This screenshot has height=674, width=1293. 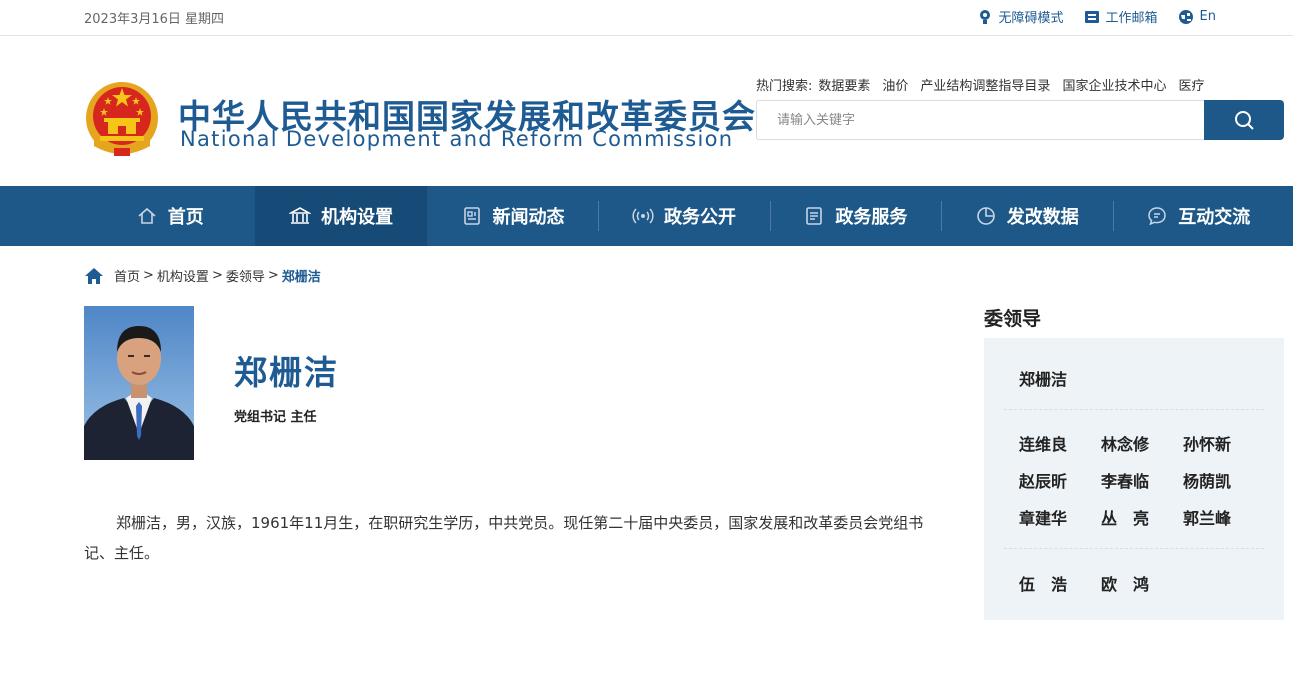 I want to click on sidebar-deputies: 连维良 林念修 孙怀新 赵辰昕 李春临 杨荫凯 章建华 丛 亮 郭兰峰, so click(x=1142, y=480).